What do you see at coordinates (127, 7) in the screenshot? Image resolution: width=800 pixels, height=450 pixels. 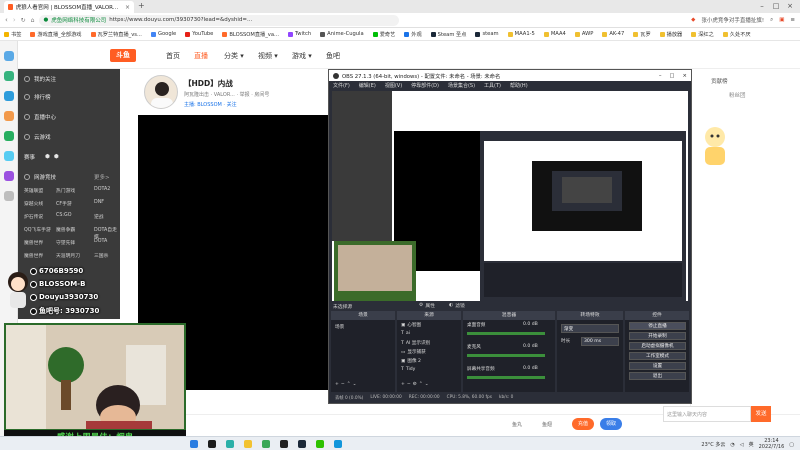 I see `close-tab-icon: ×` at bounding box center [127, 7].